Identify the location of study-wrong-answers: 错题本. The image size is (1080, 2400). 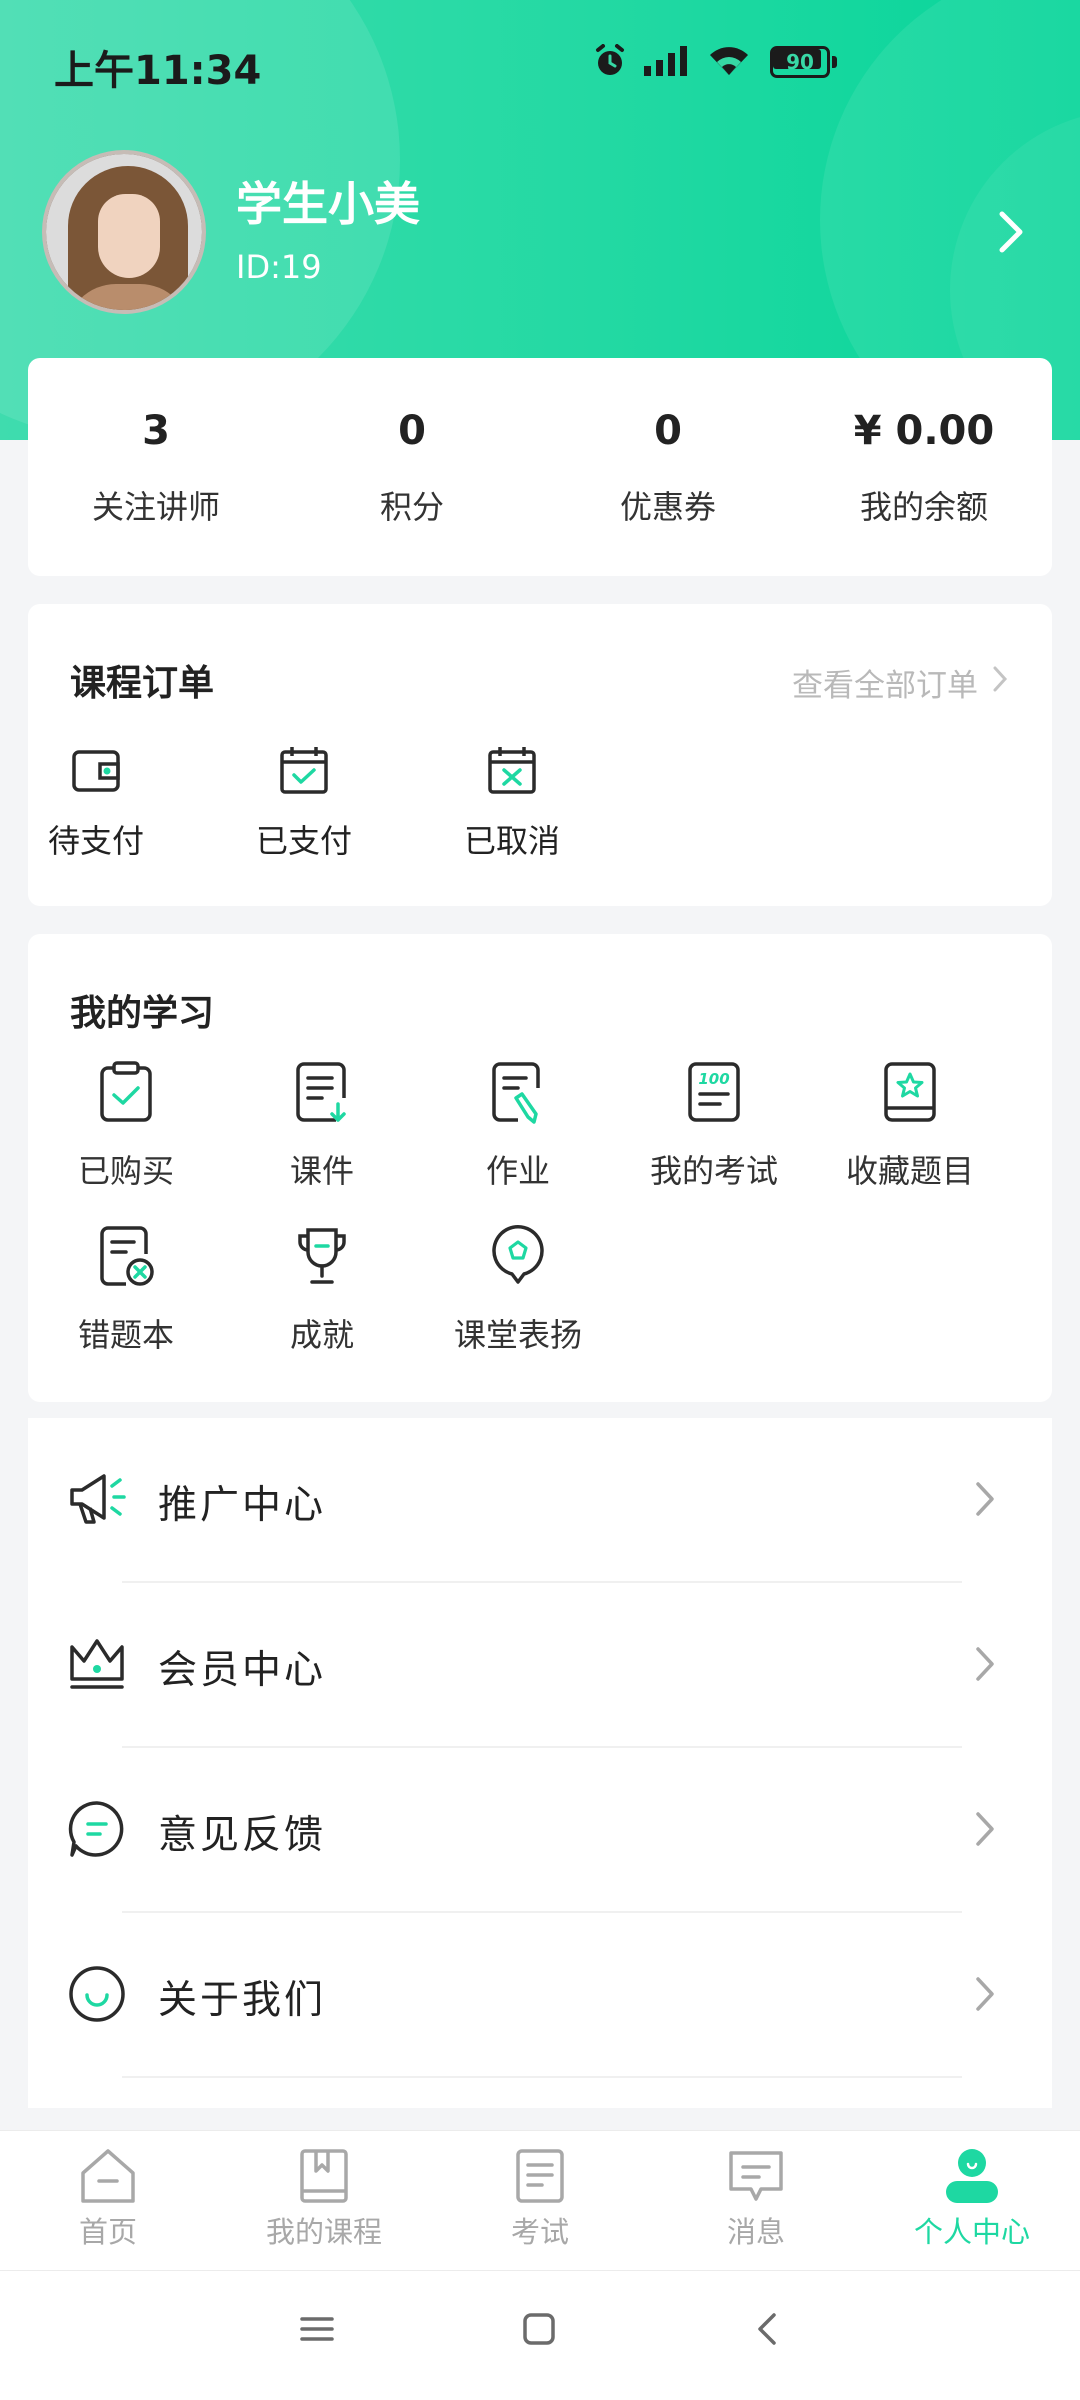
(126, 1288).